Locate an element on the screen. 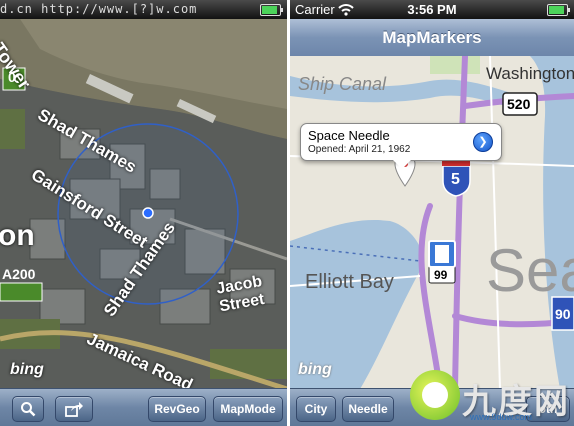 The height and width of the screenshot is (426, 574). area-label: on is located at coordinates (17, 235).